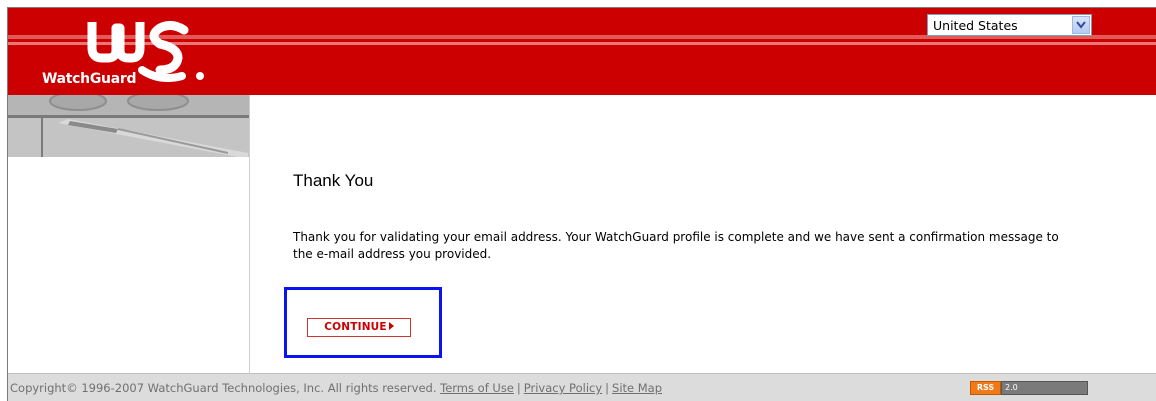 The height and width of the screenshot is (401, 1156). I want to click on rss-version: 2.0, so click(1044, 388).